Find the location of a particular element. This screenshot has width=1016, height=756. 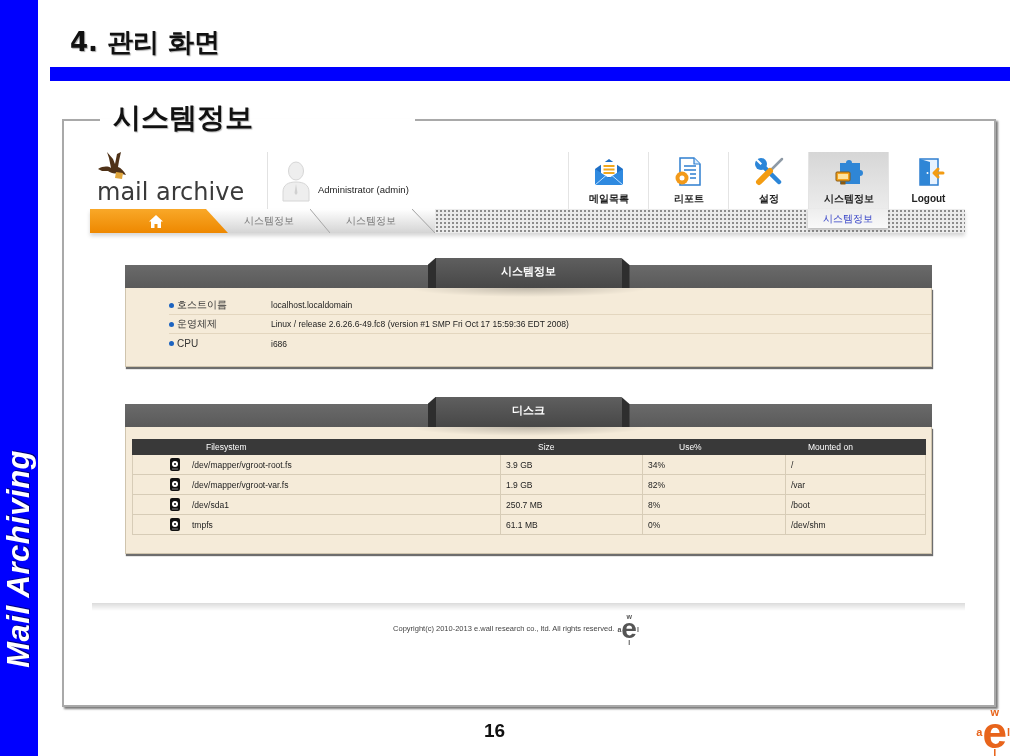

table-cell: / is located at coordinates (856, 465).